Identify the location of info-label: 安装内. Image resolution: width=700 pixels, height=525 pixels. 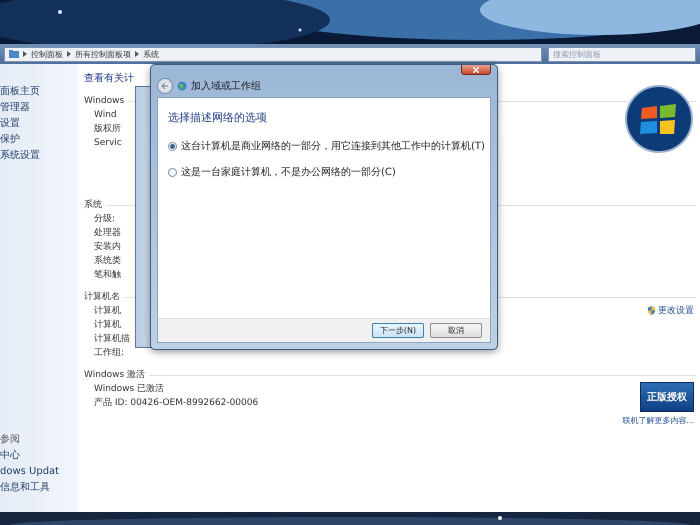
(107, 247).